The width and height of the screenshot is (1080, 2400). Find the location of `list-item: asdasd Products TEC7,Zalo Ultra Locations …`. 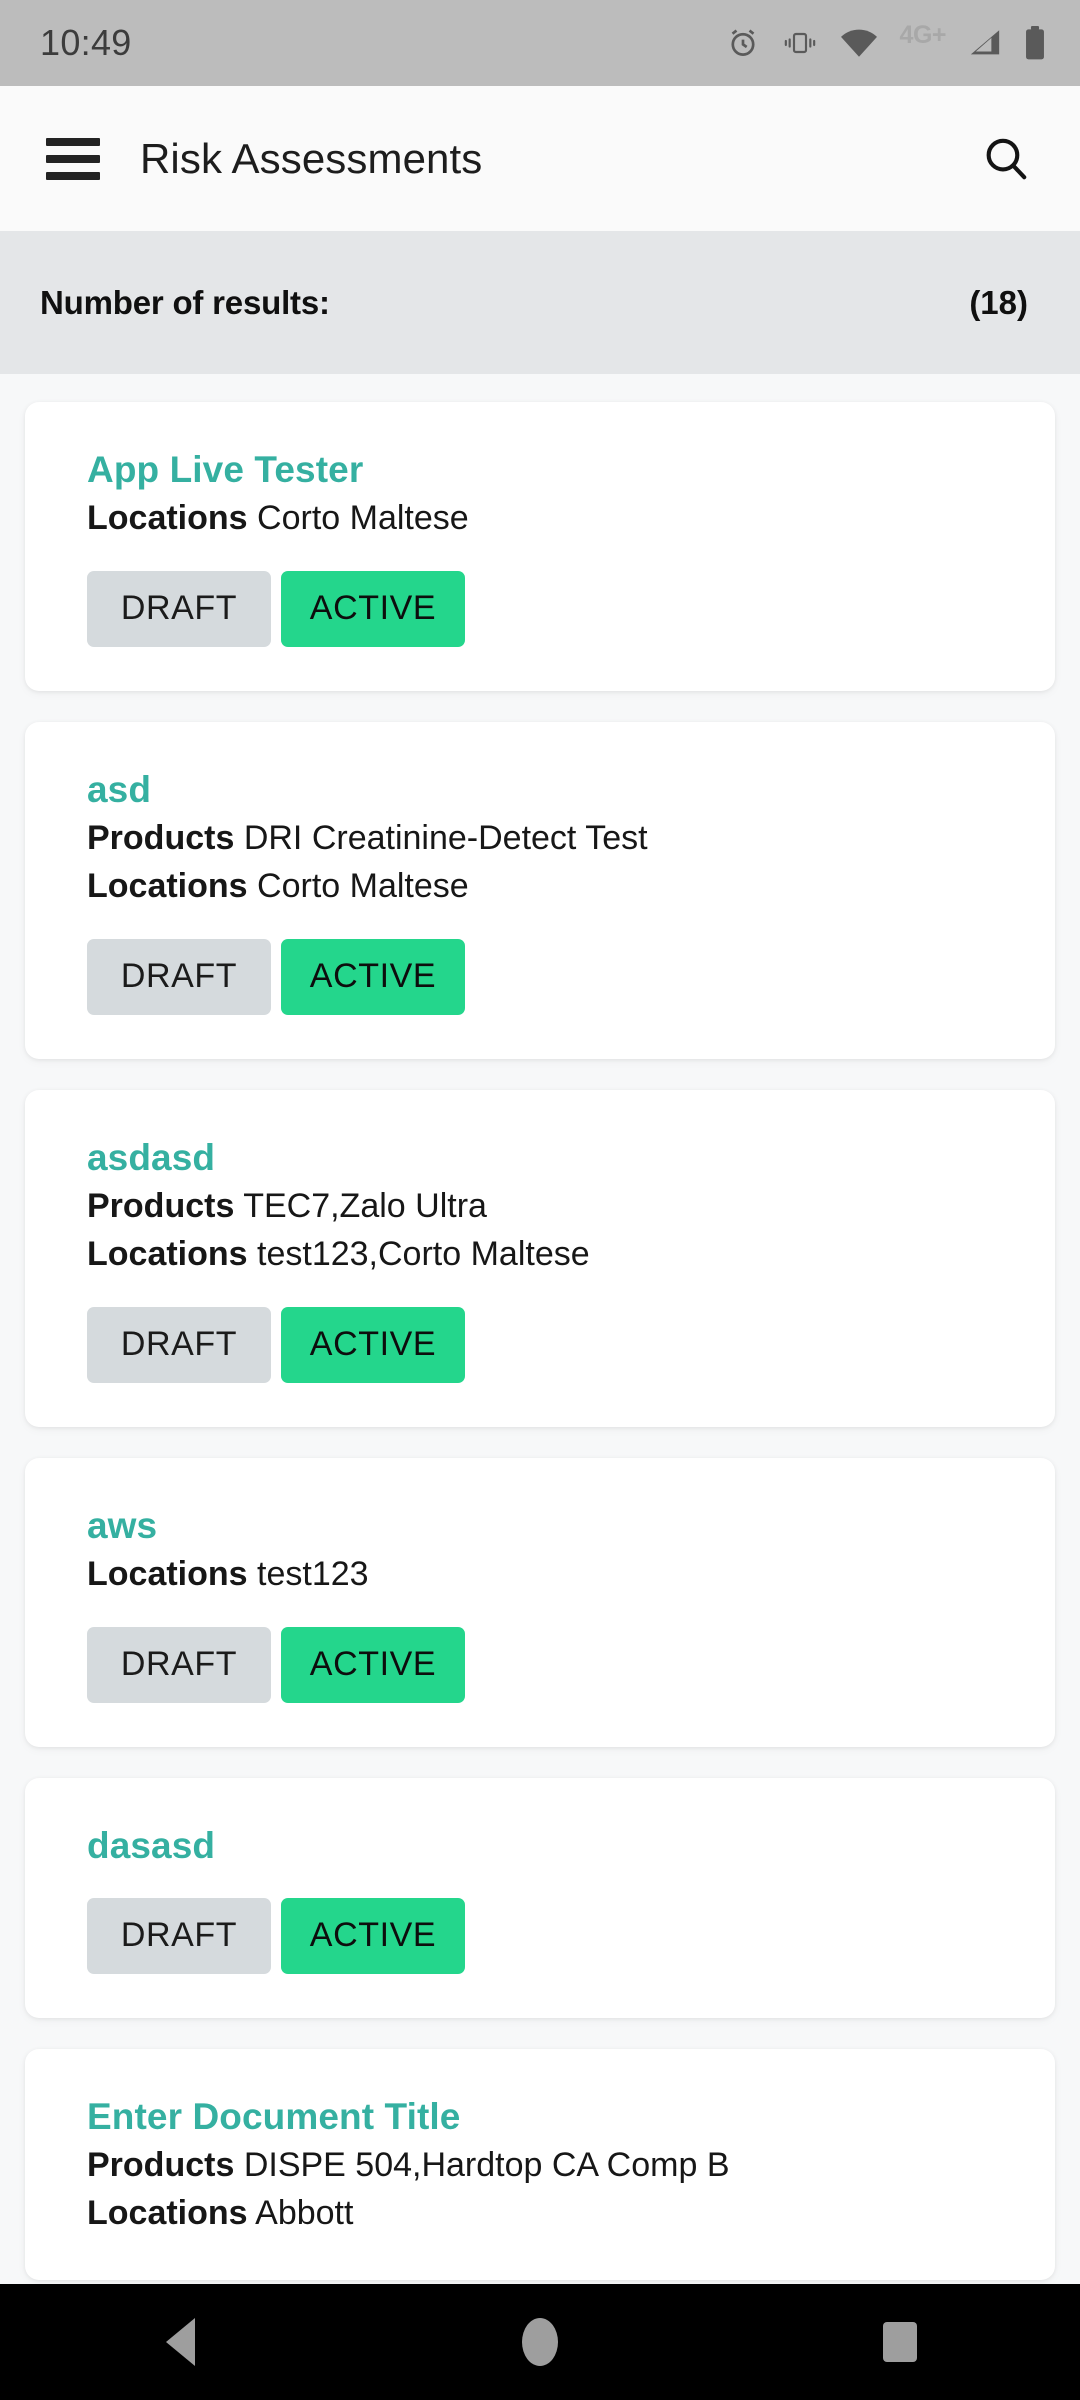

list-item: asdasd Products TEC7,Zalo Ultra Locations … is located at coordinates (540, 1258).